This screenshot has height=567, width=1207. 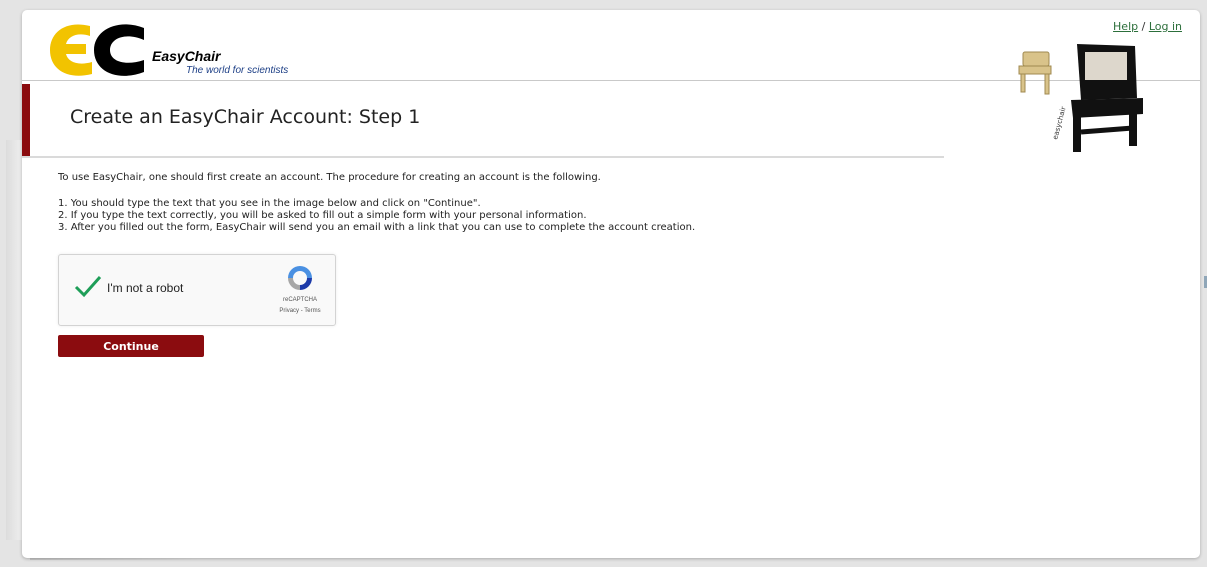 What do you see at coordinates (483, 121) in the screenshot?
I see `title-bar: Create an EasyChair Account: Step 1` at bounding box center [483, 121].